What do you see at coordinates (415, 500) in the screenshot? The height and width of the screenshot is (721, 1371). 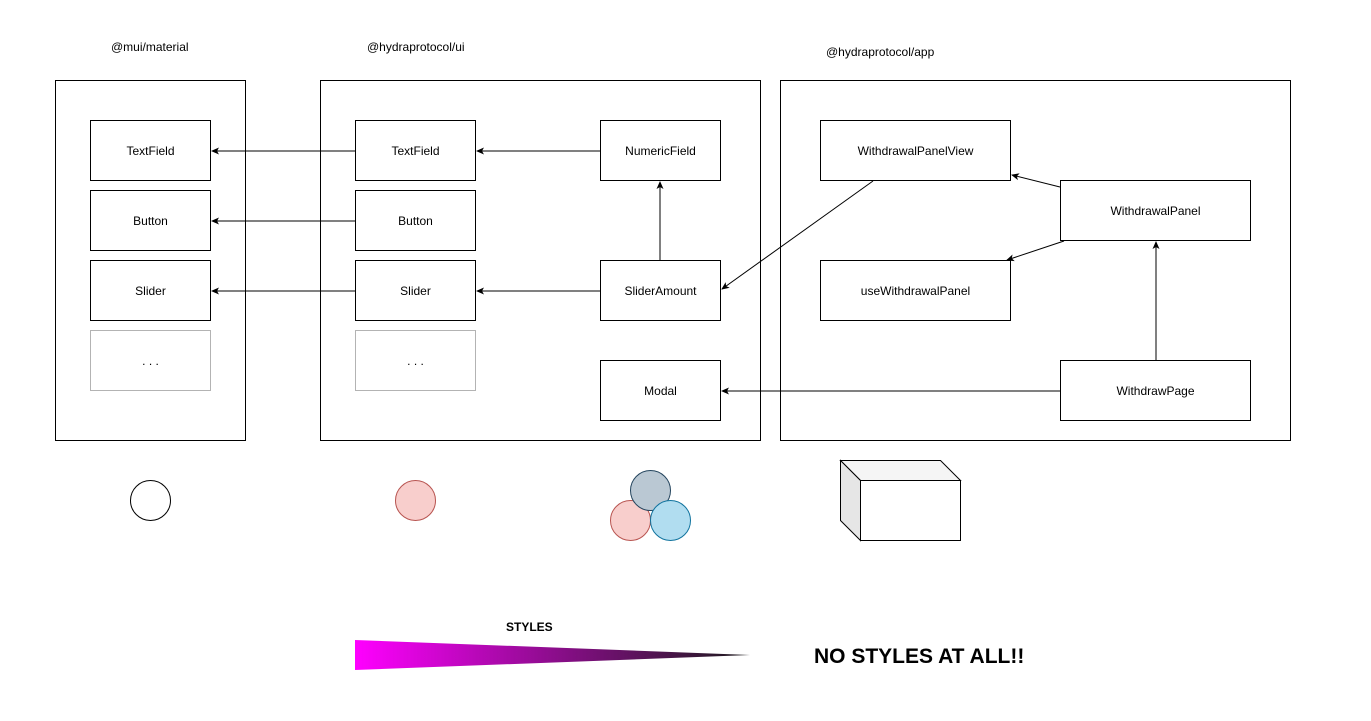 I see `ui-style-circle` at bounding box center [415, 500].